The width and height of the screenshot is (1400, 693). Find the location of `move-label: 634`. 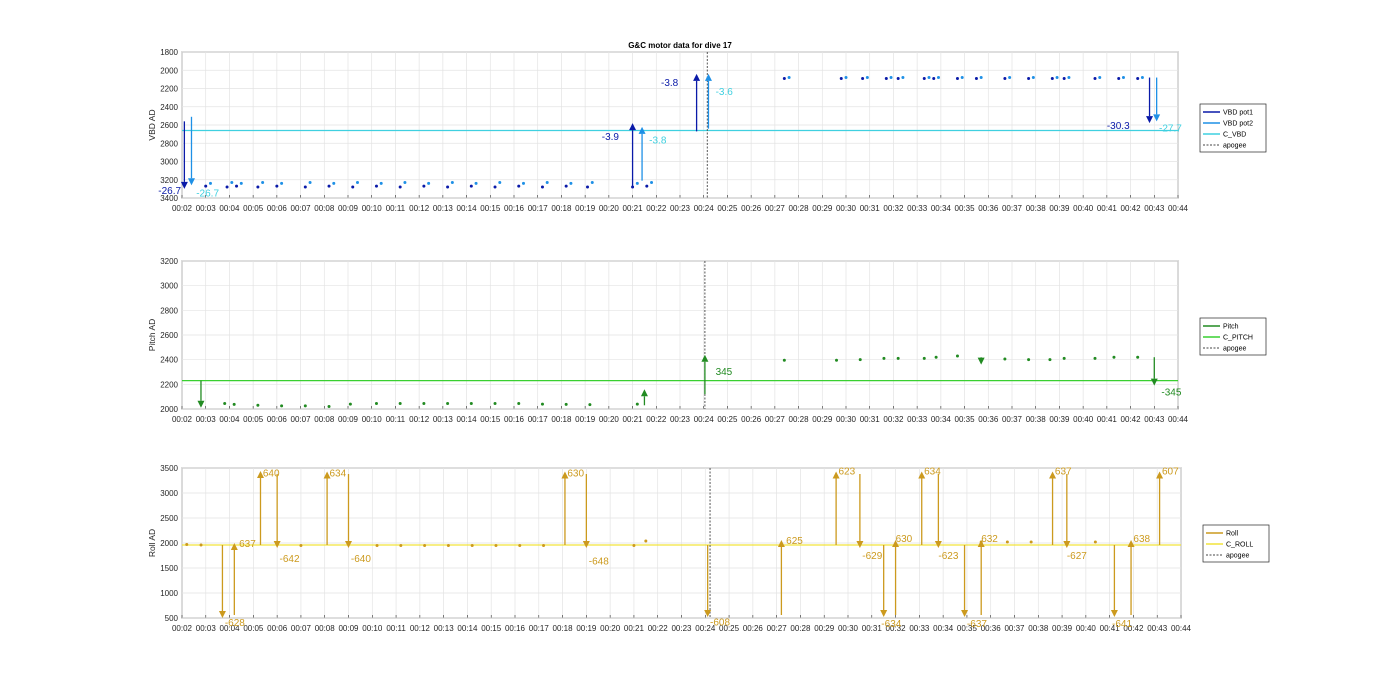

move-label: 634 is located at coordinates (337, 474).